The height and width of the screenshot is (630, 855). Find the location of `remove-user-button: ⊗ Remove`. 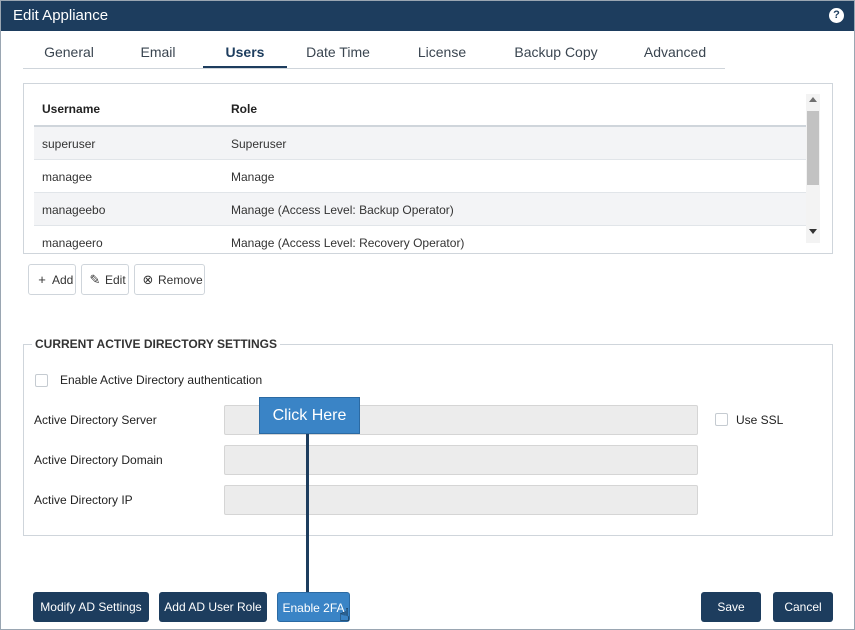

remove-user-button: ⊗ Remove is located at coordinates (169, 279).